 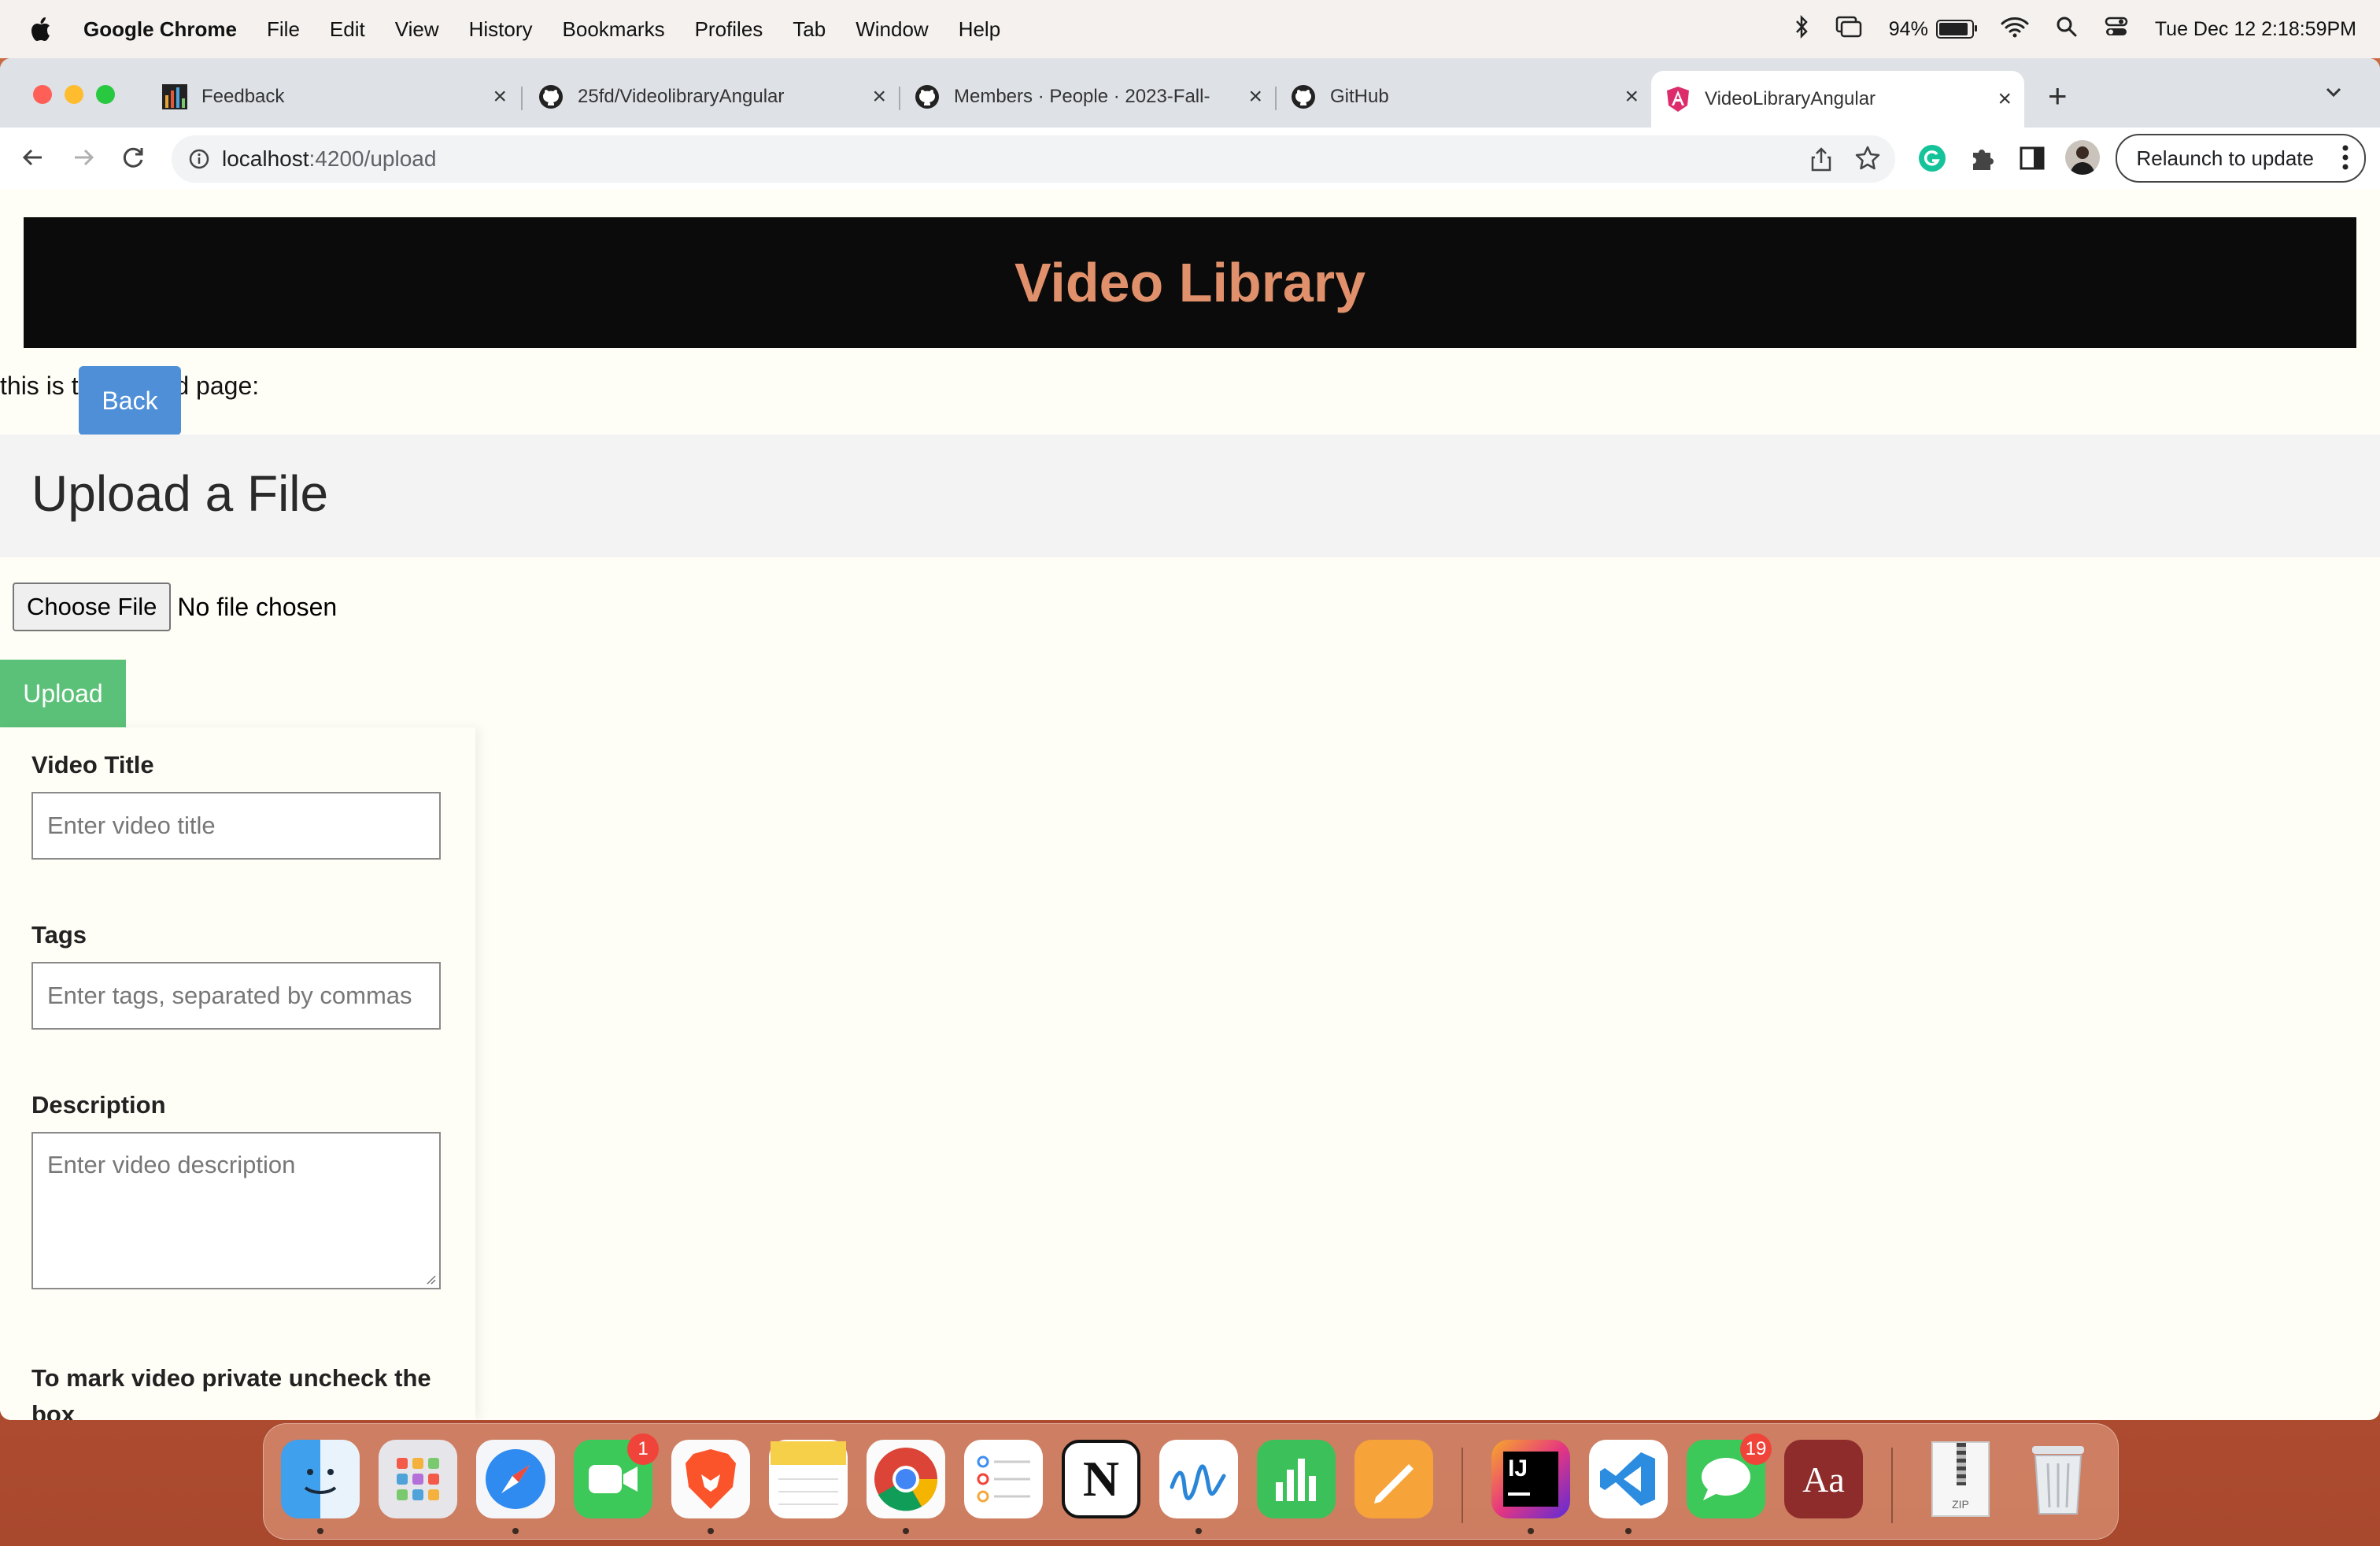 I want to click on messages-badge: 19, so click(x=1756, y=1449).